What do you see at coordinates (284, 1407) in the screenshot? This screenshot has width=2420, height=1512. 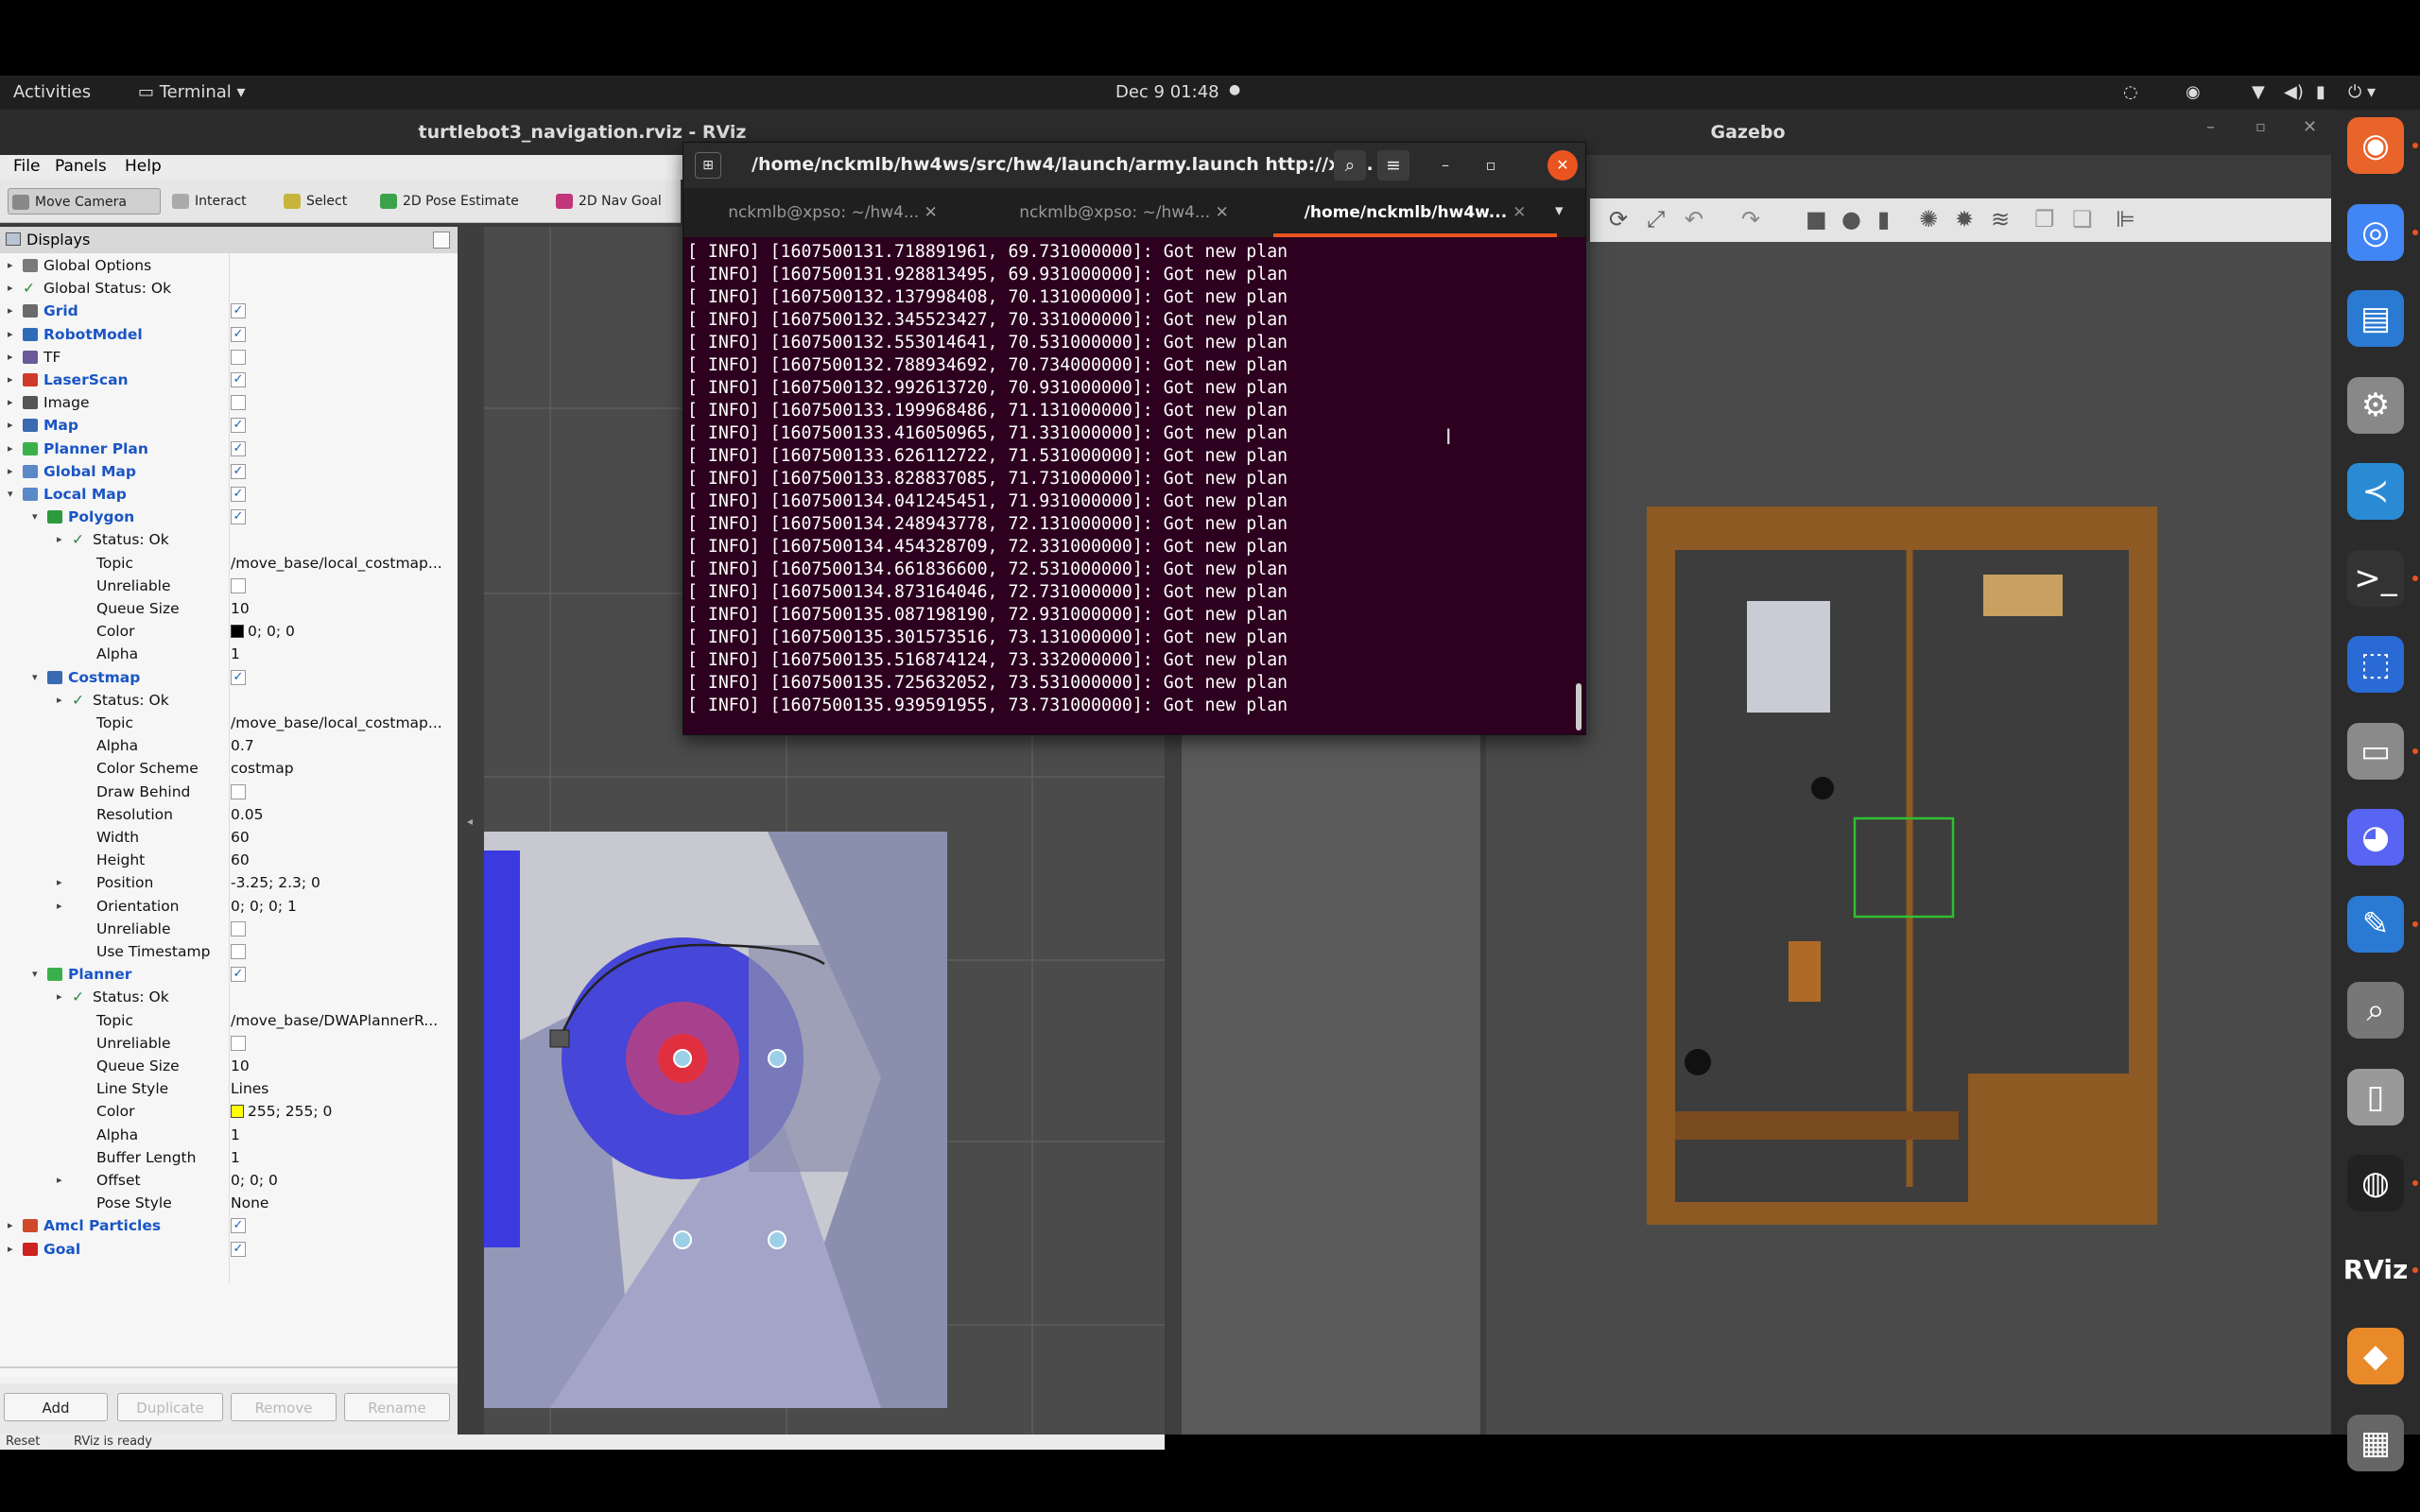 I see `remove-button: Remove` at bounding box center [284, 1407].